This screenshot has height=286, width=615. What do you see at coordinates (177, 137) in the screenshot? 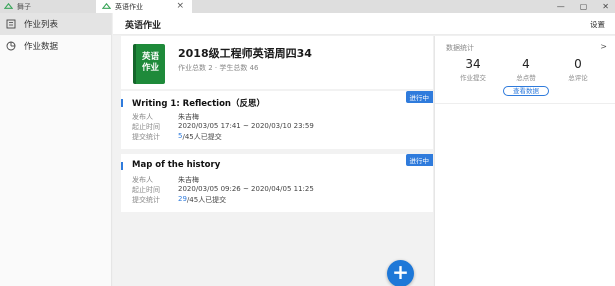
I see `submission-row: 提交统计 5 /45人已提交` at bounding box center [177, 137].